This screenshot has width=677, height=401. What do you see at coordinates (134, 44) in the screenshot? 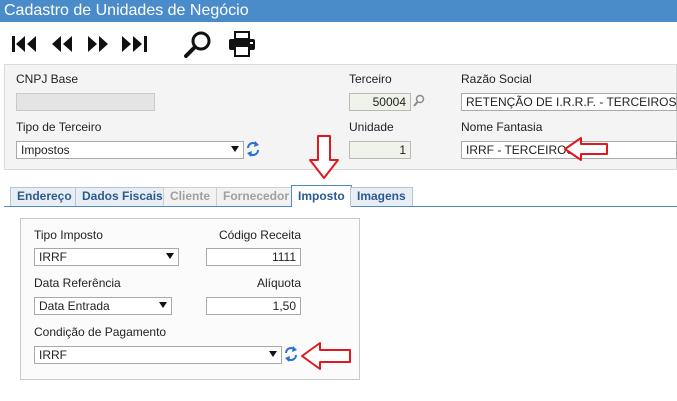
I see `last-record-icon` at bounding box center [134, 44].